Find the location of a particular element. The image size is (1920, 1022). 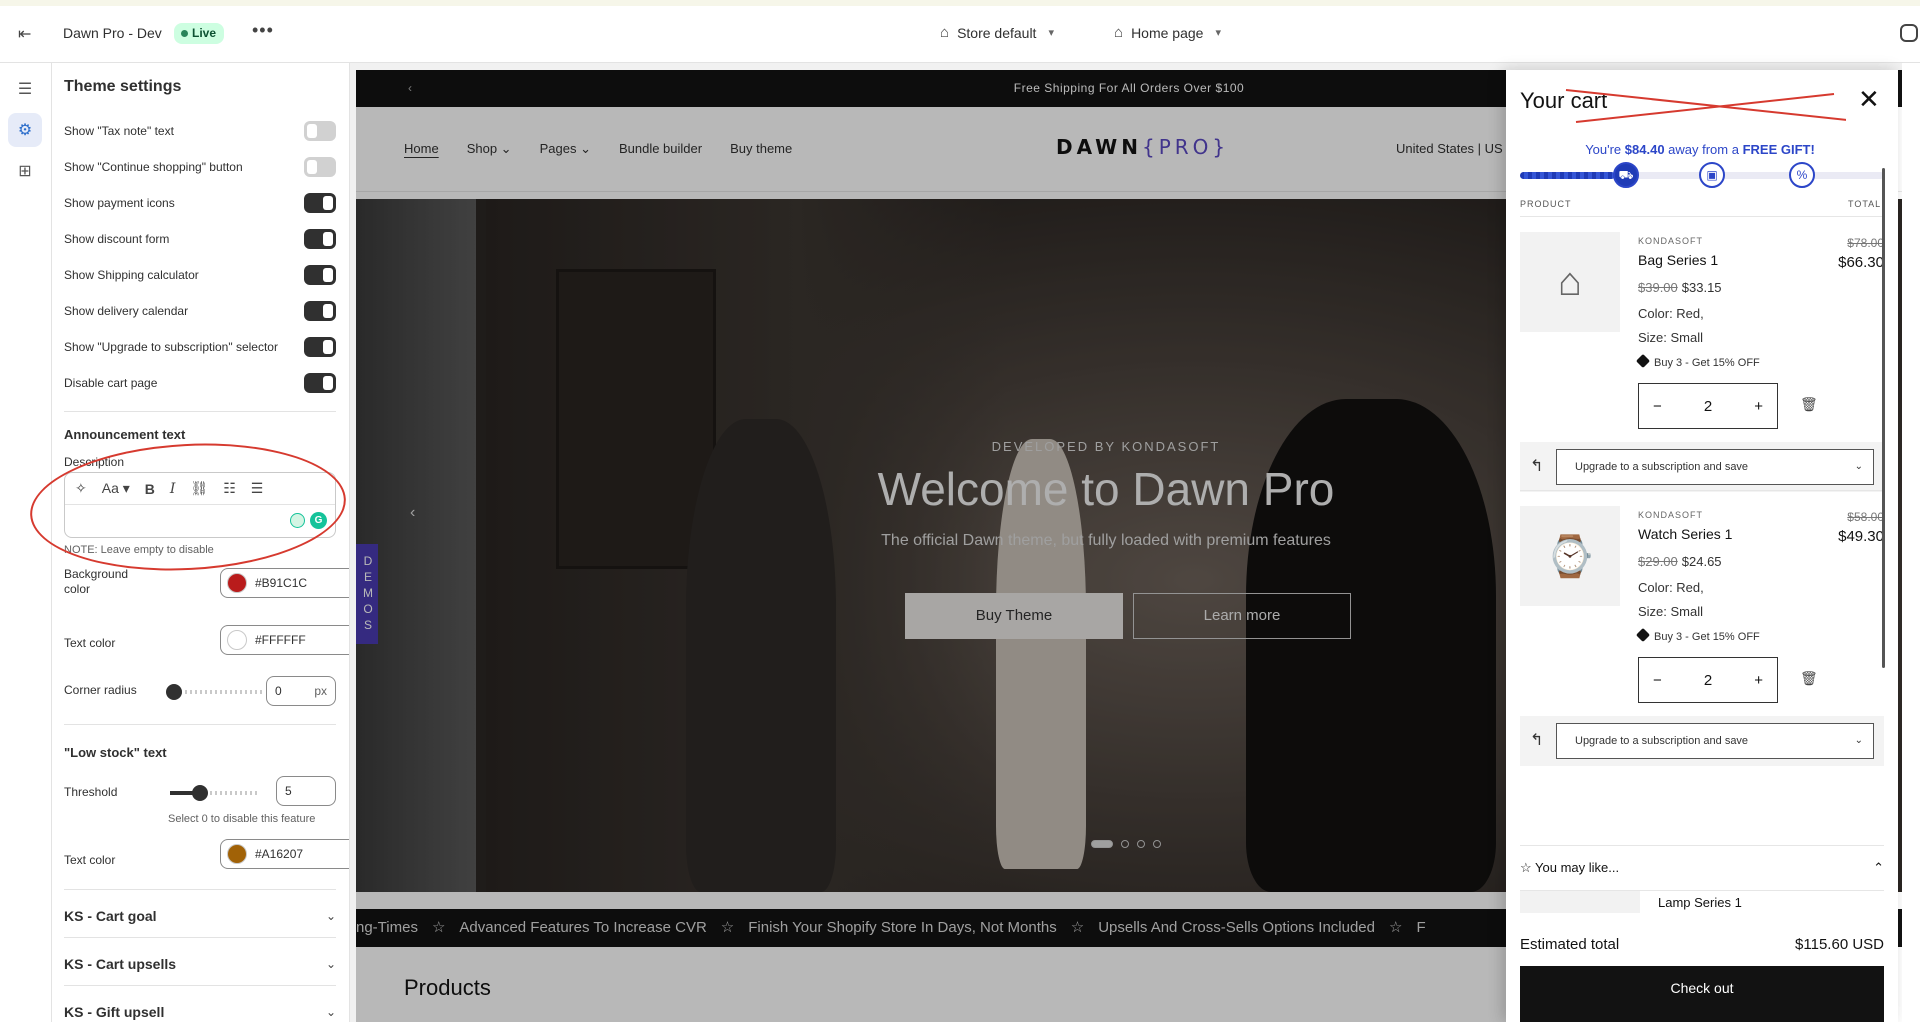

live-badge: Live is located at coordinates (199, 33).